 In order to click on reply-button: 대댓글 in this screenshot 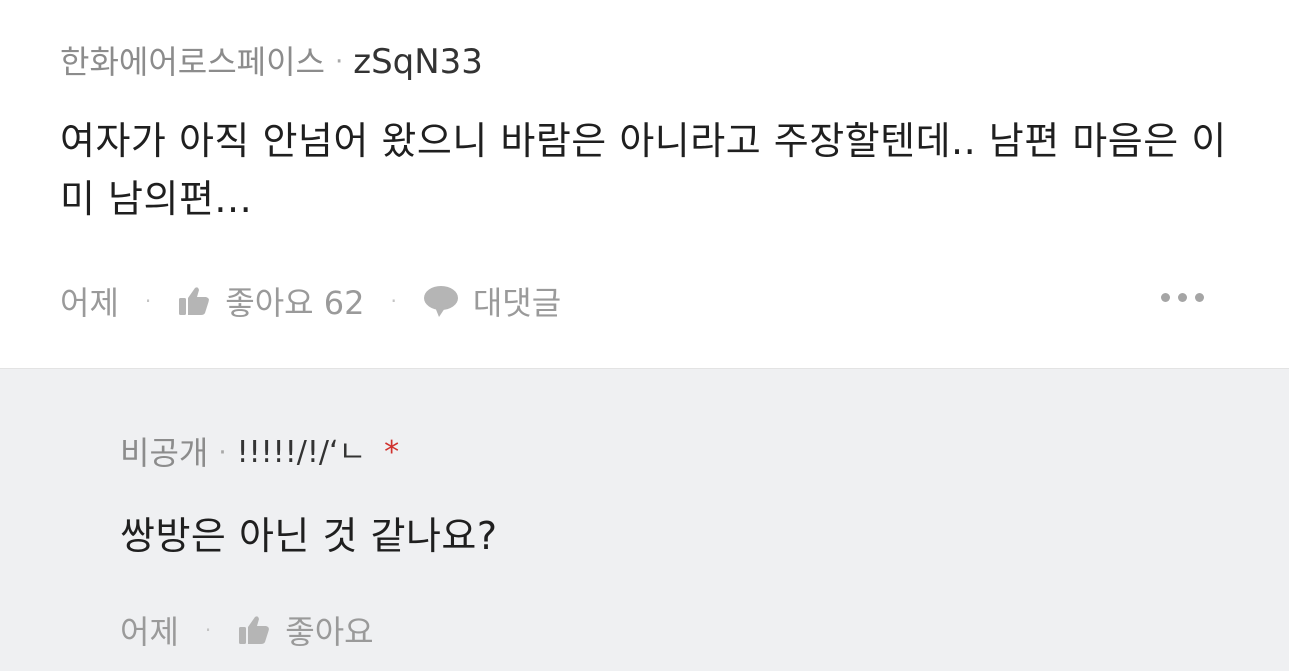, I will do `click(492, 301)`.